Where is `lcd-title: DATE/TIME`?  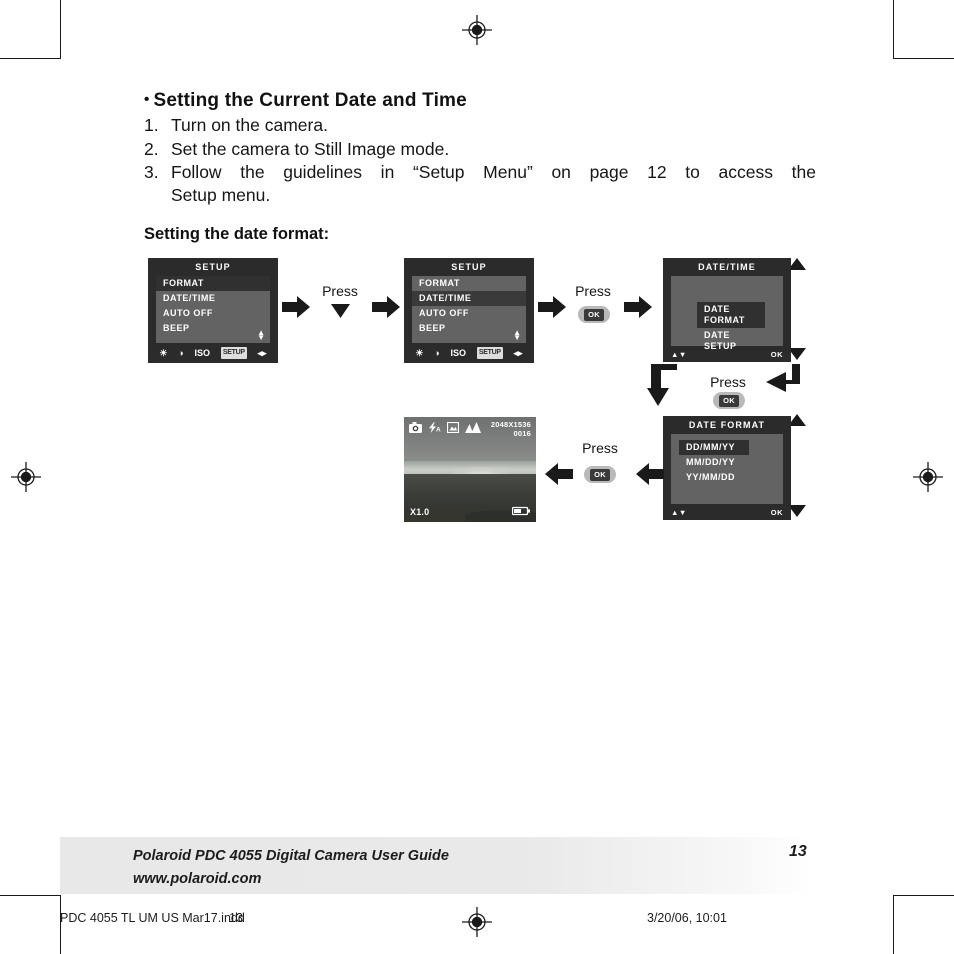 lcd-title: DATE/TIME is located at coordinates (727, 267).